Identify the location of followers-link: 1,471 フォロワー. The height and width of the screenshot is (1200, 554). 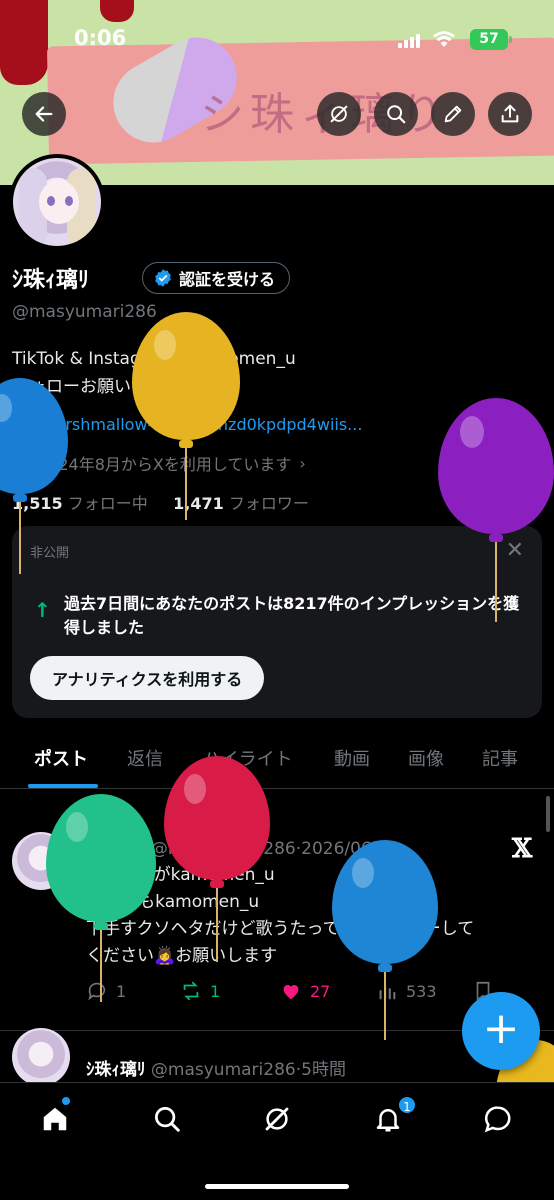
(241, 503).